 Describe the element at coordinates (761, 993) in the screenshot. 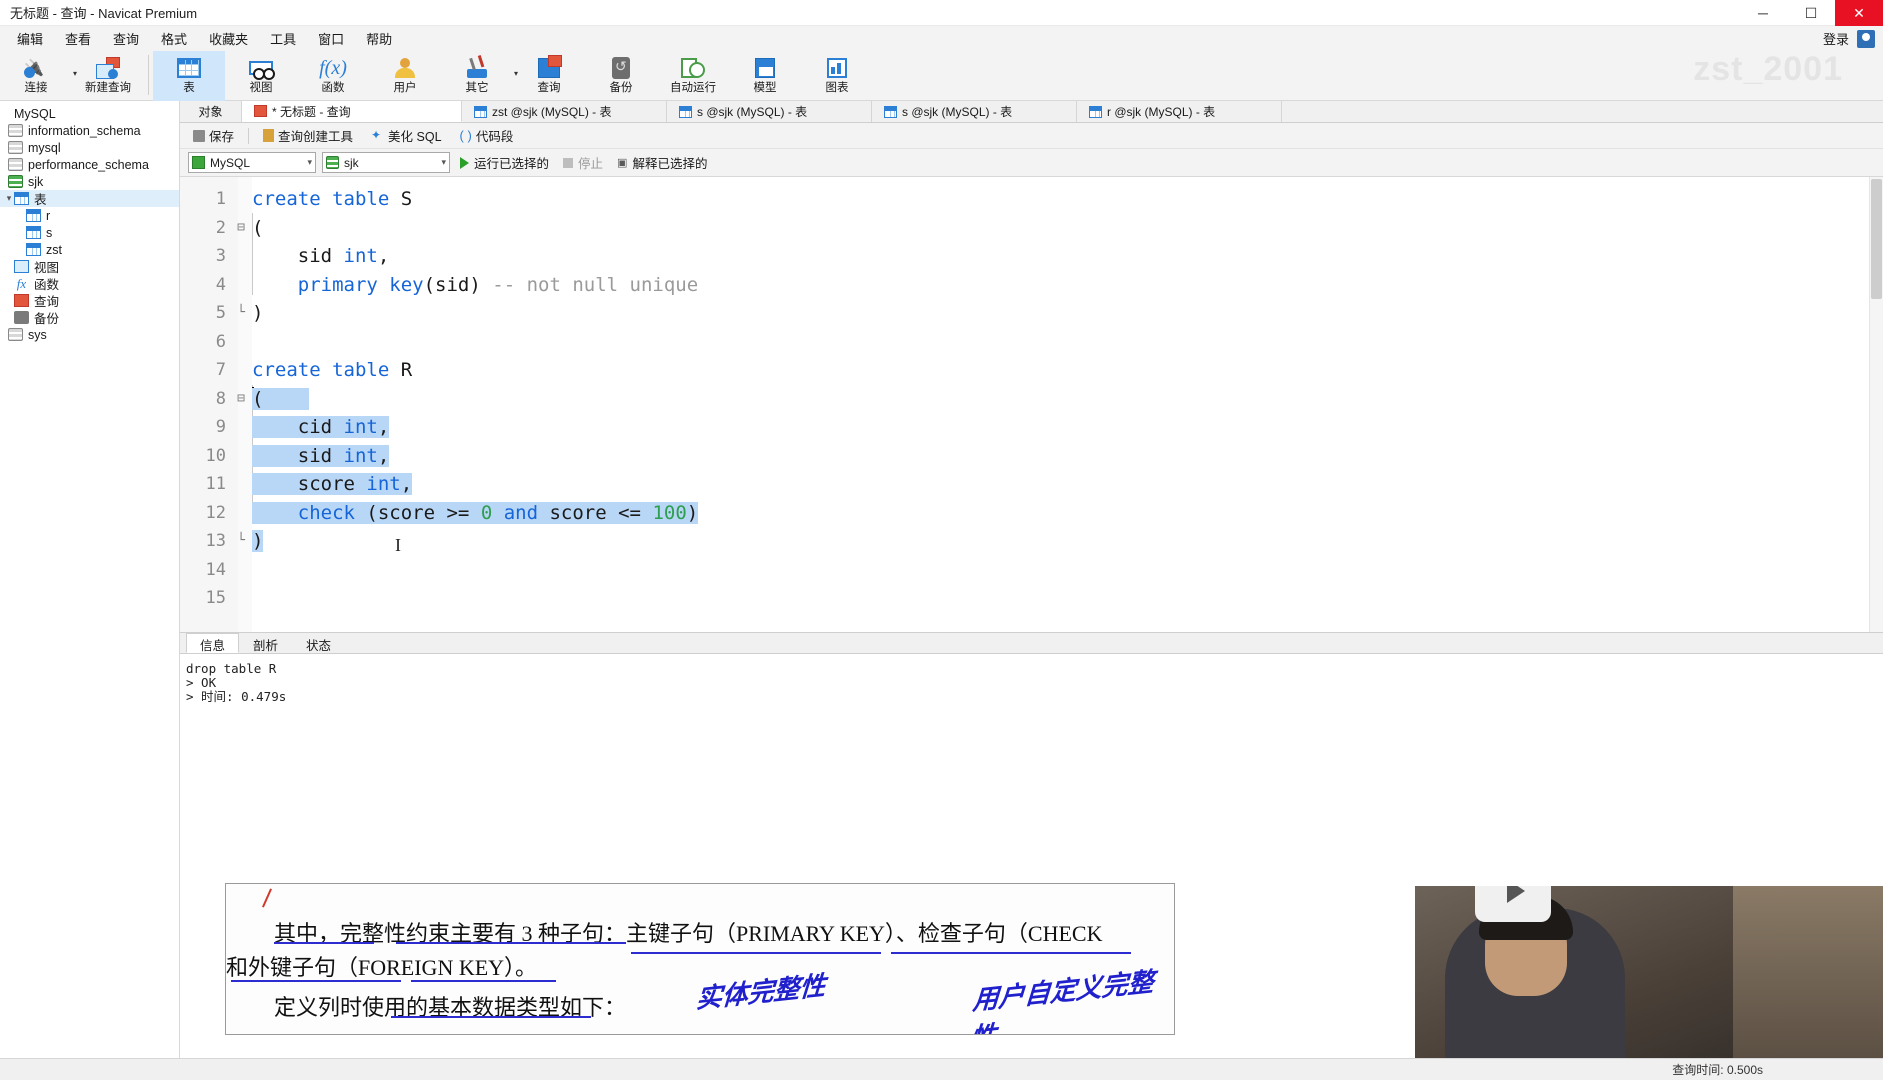

I see `handwriting-annotation-1: 实体完整性` at that location.